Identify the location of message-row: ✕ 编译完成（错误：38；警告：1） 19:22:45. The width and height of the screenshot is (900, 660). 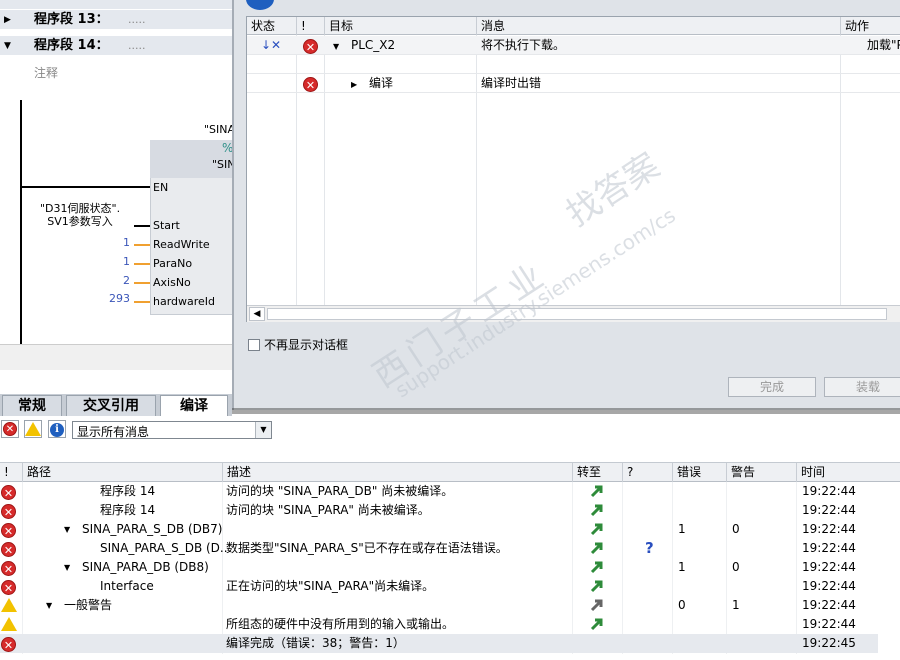
(450, 643).